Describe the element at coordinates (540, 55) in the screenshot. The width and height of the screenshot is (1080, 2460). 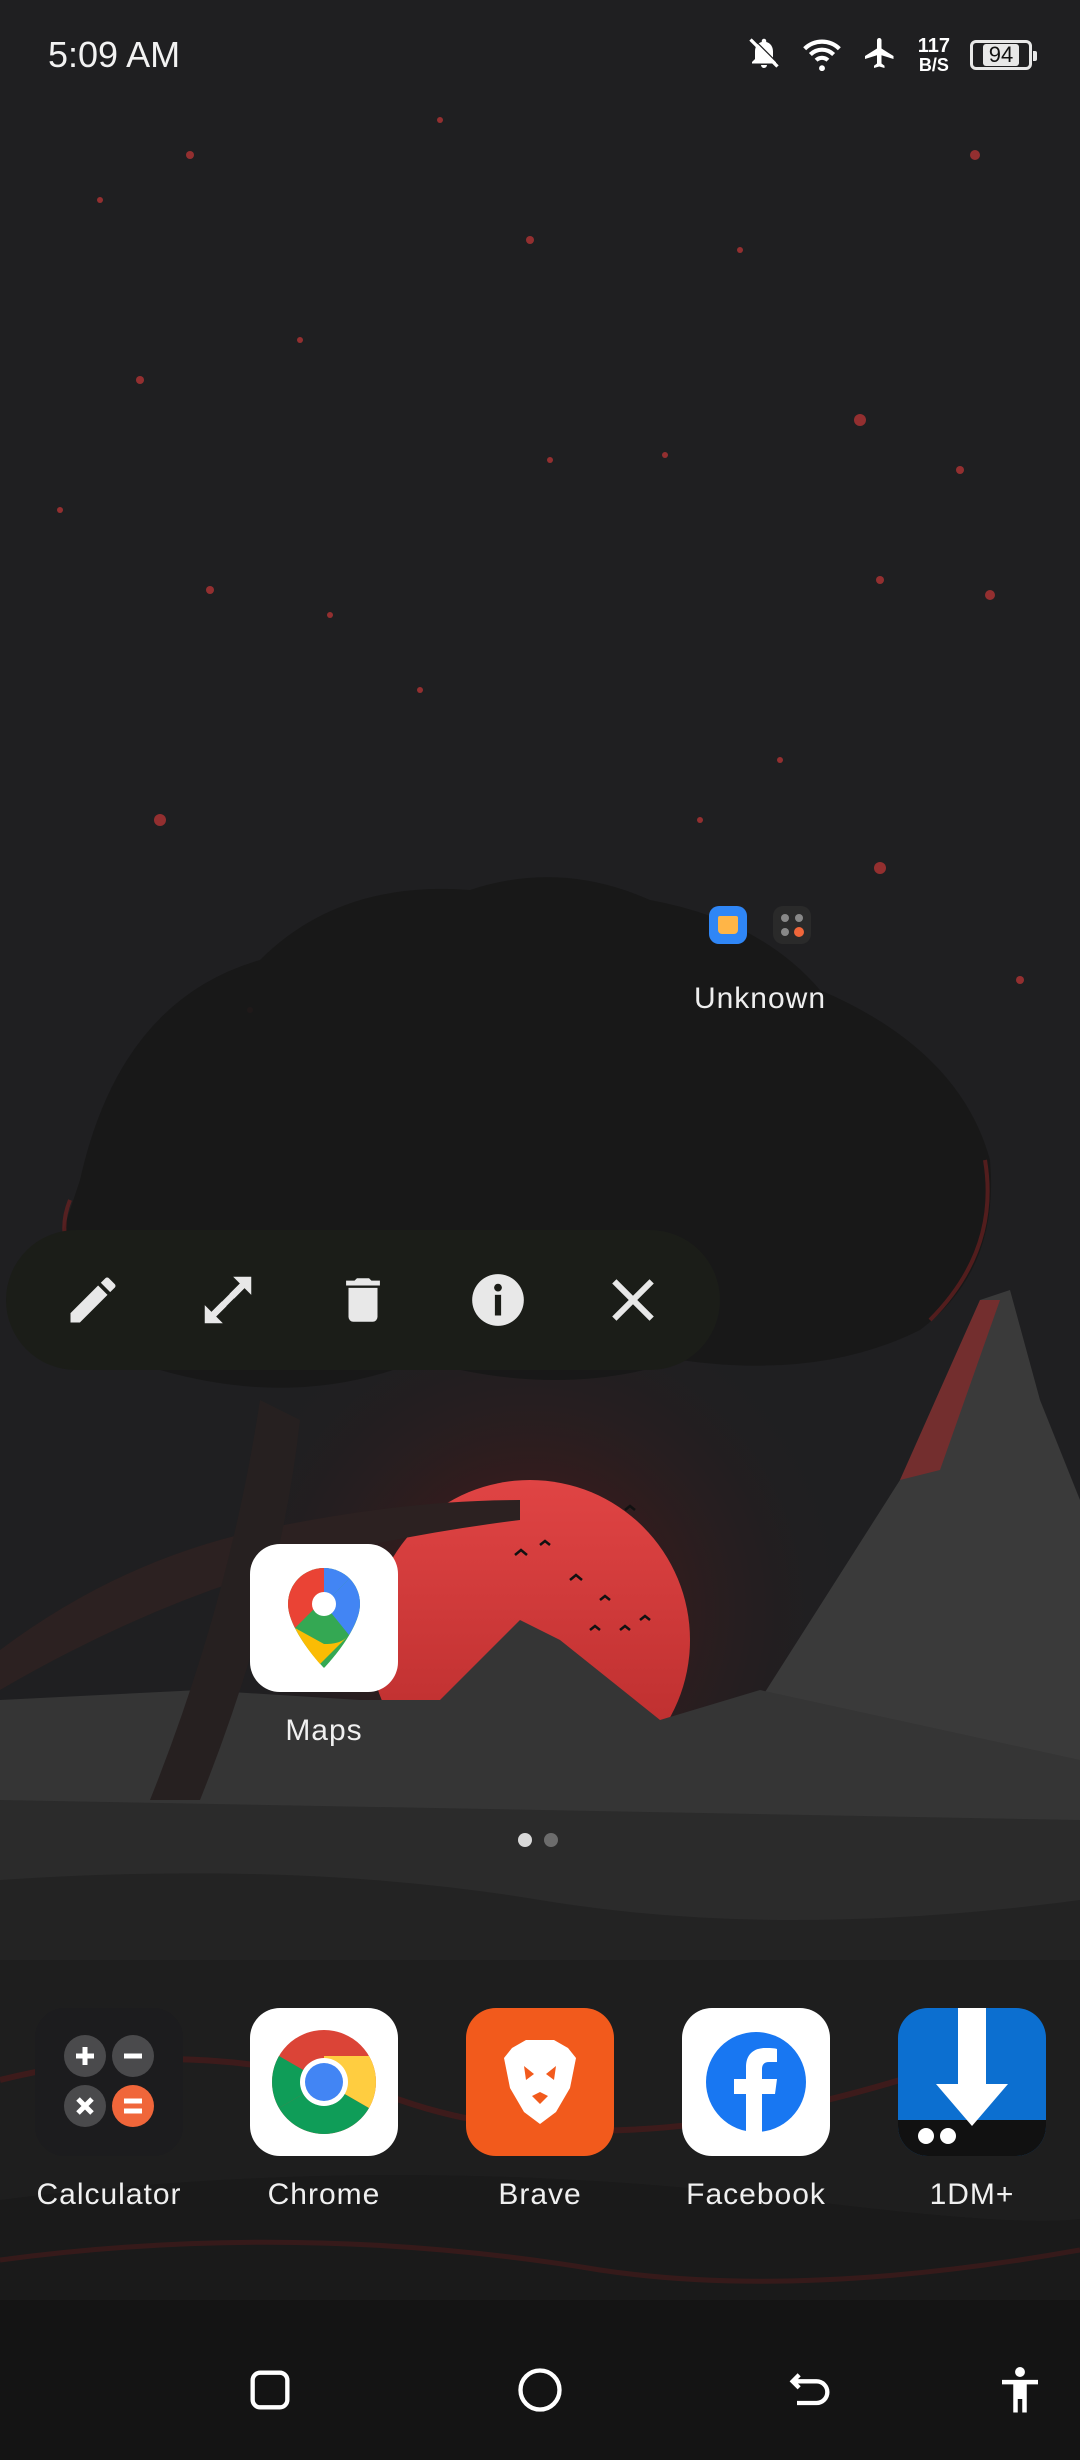
I see `status-bar: 5:09 AM 117 B/S 94` at that location.